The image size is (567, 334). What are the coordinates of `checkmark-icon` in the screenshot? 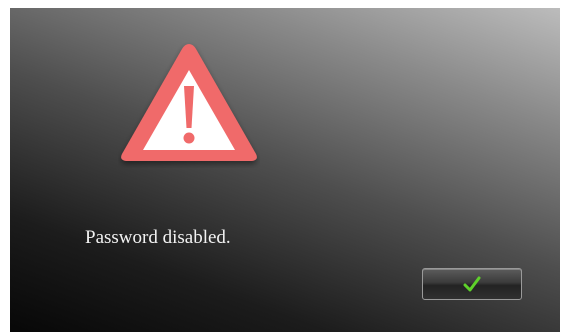 It's located at (472, 284).